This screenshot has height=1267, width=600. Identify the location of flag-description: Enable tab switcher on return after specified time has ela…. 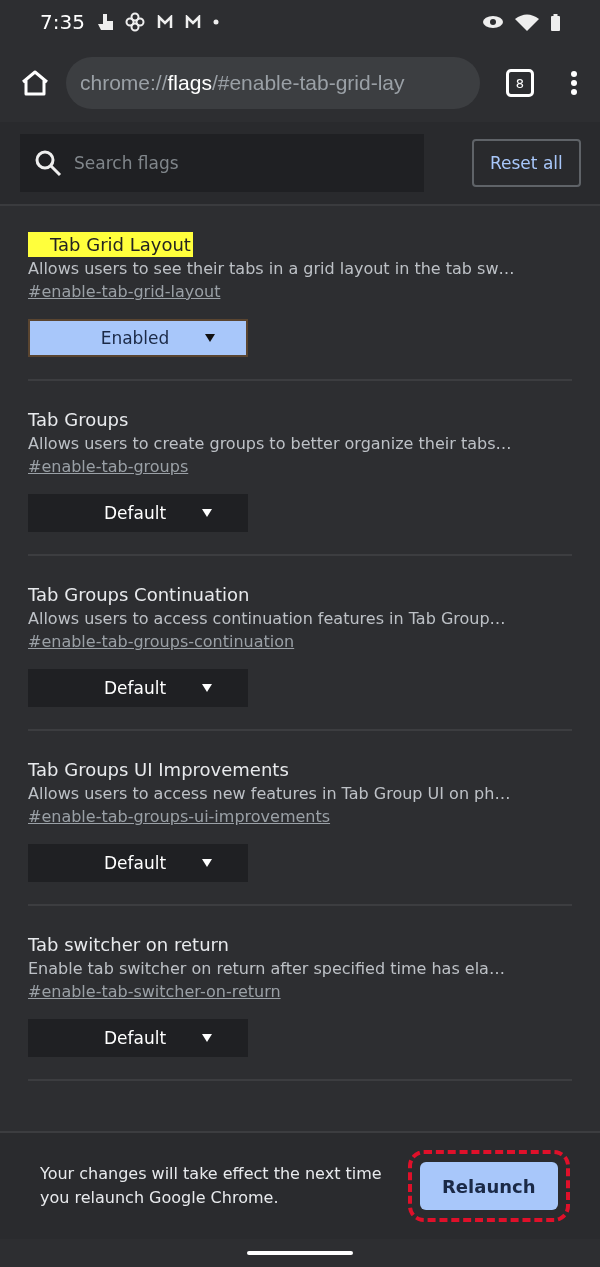
(266, 968).